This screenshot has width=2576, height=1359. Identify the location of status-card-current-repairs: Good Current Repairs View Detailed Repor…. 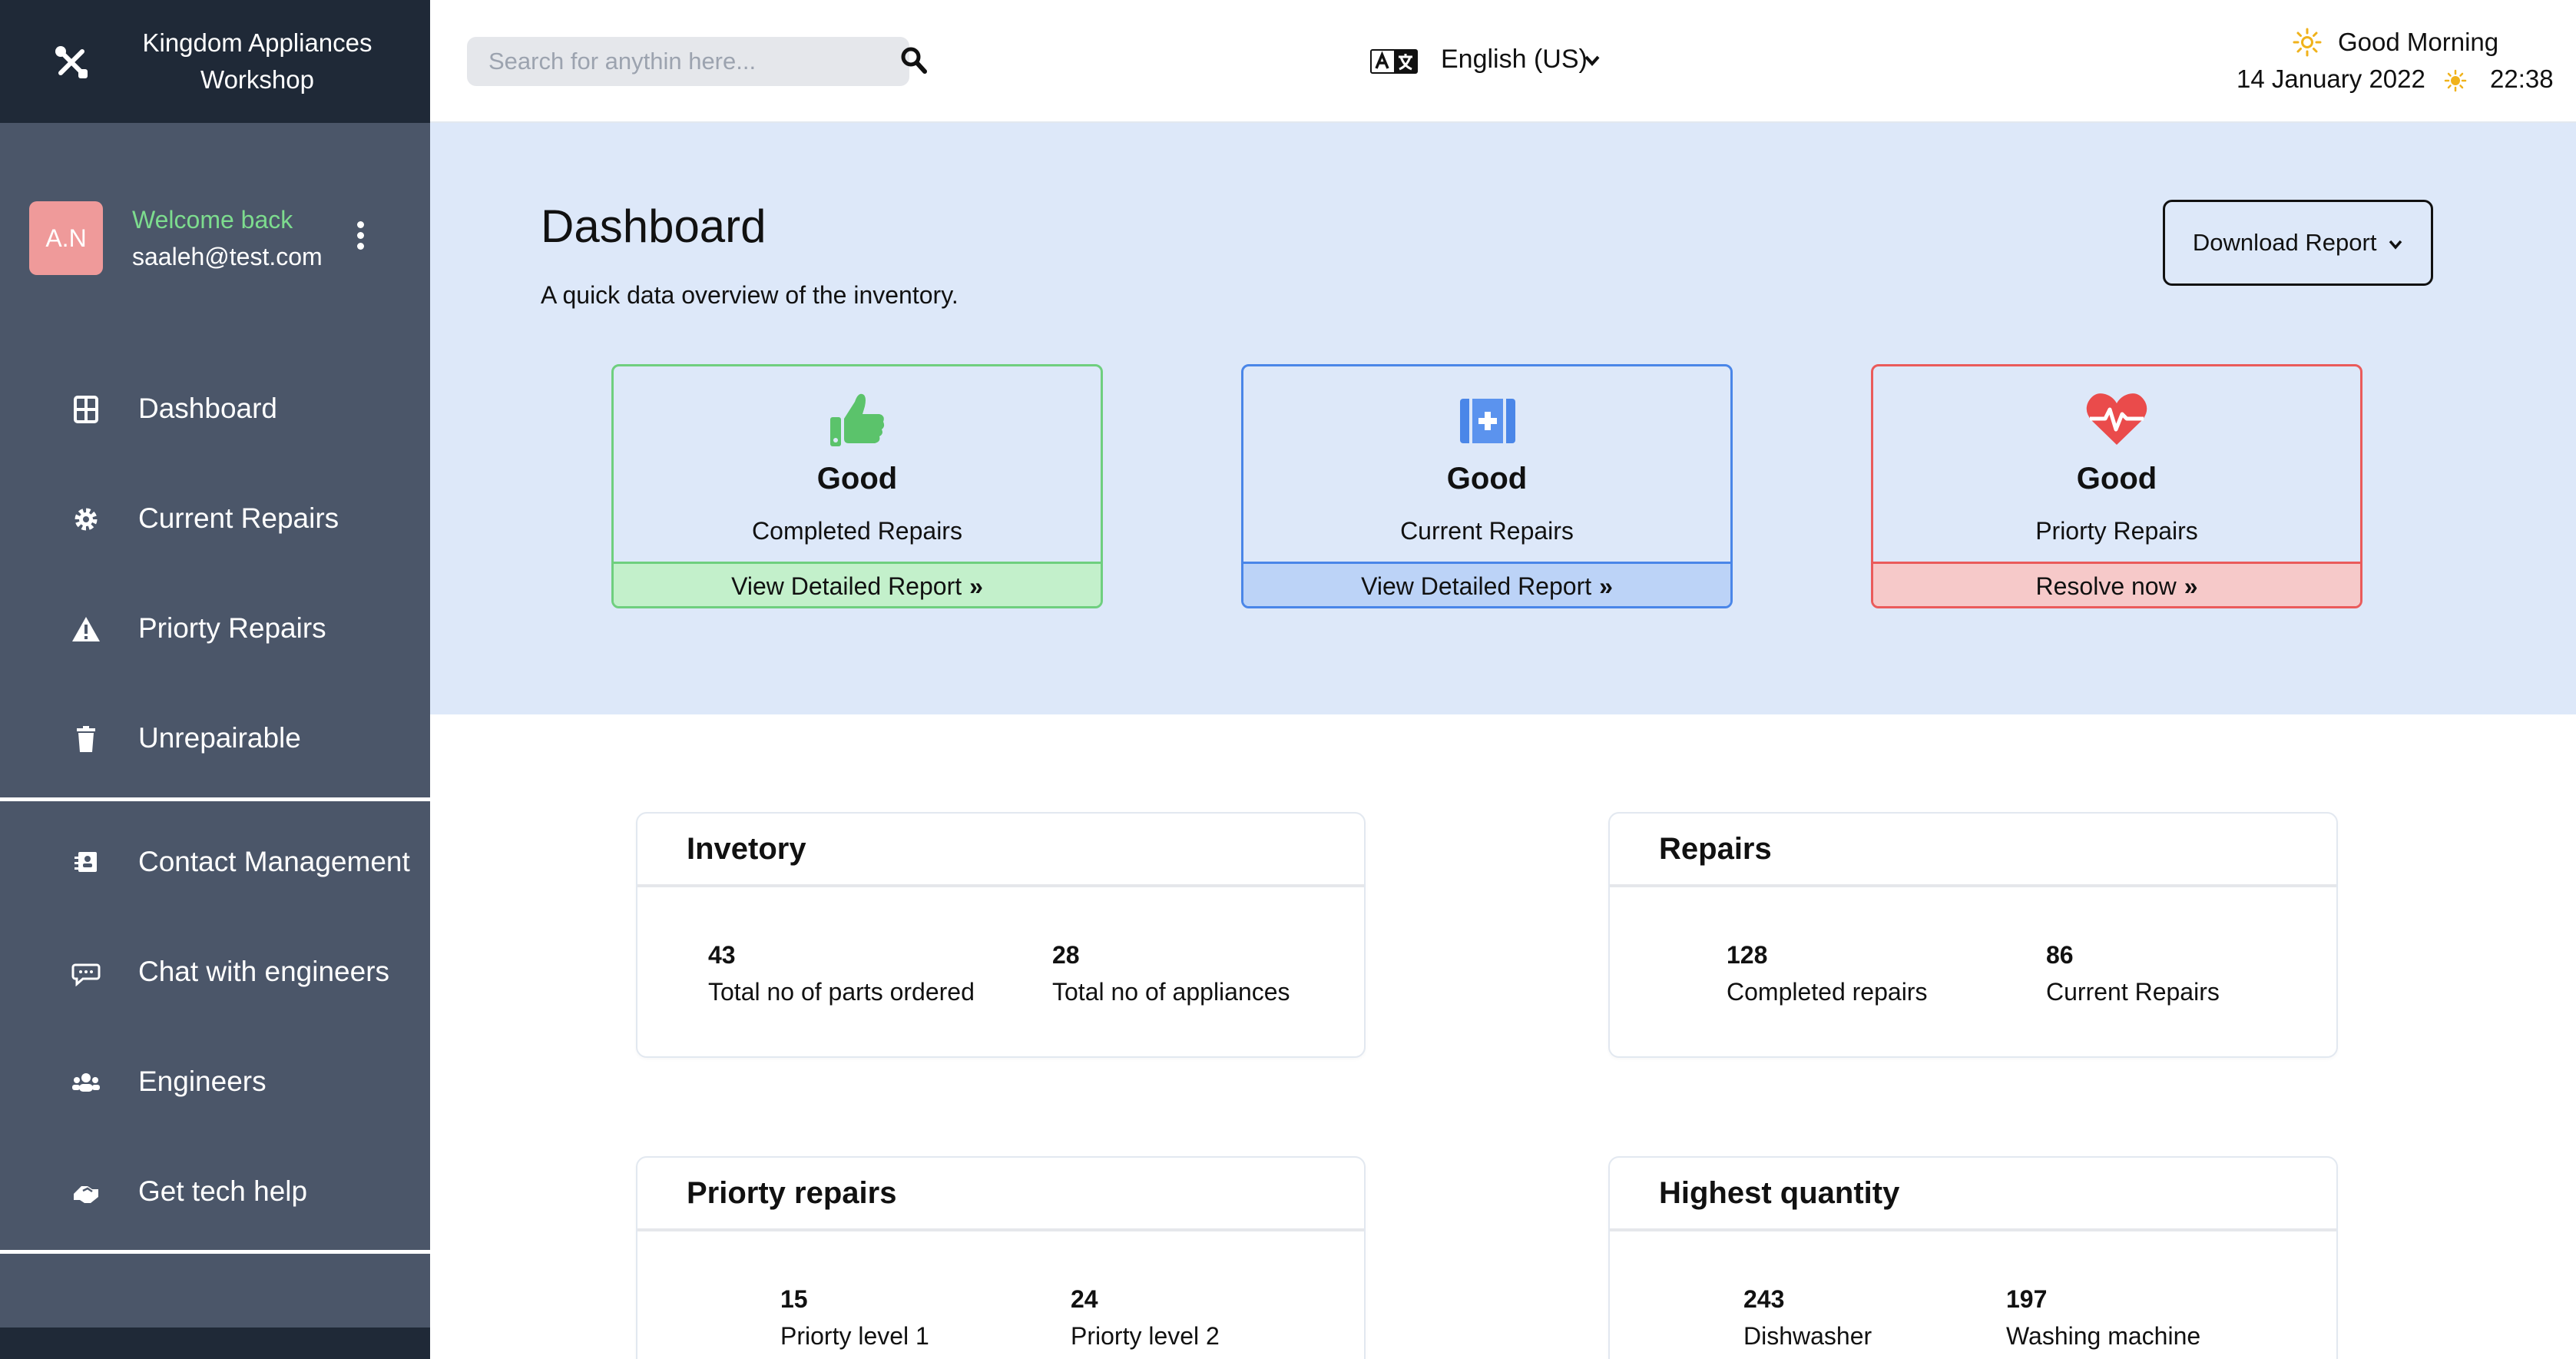
(1487, 486).